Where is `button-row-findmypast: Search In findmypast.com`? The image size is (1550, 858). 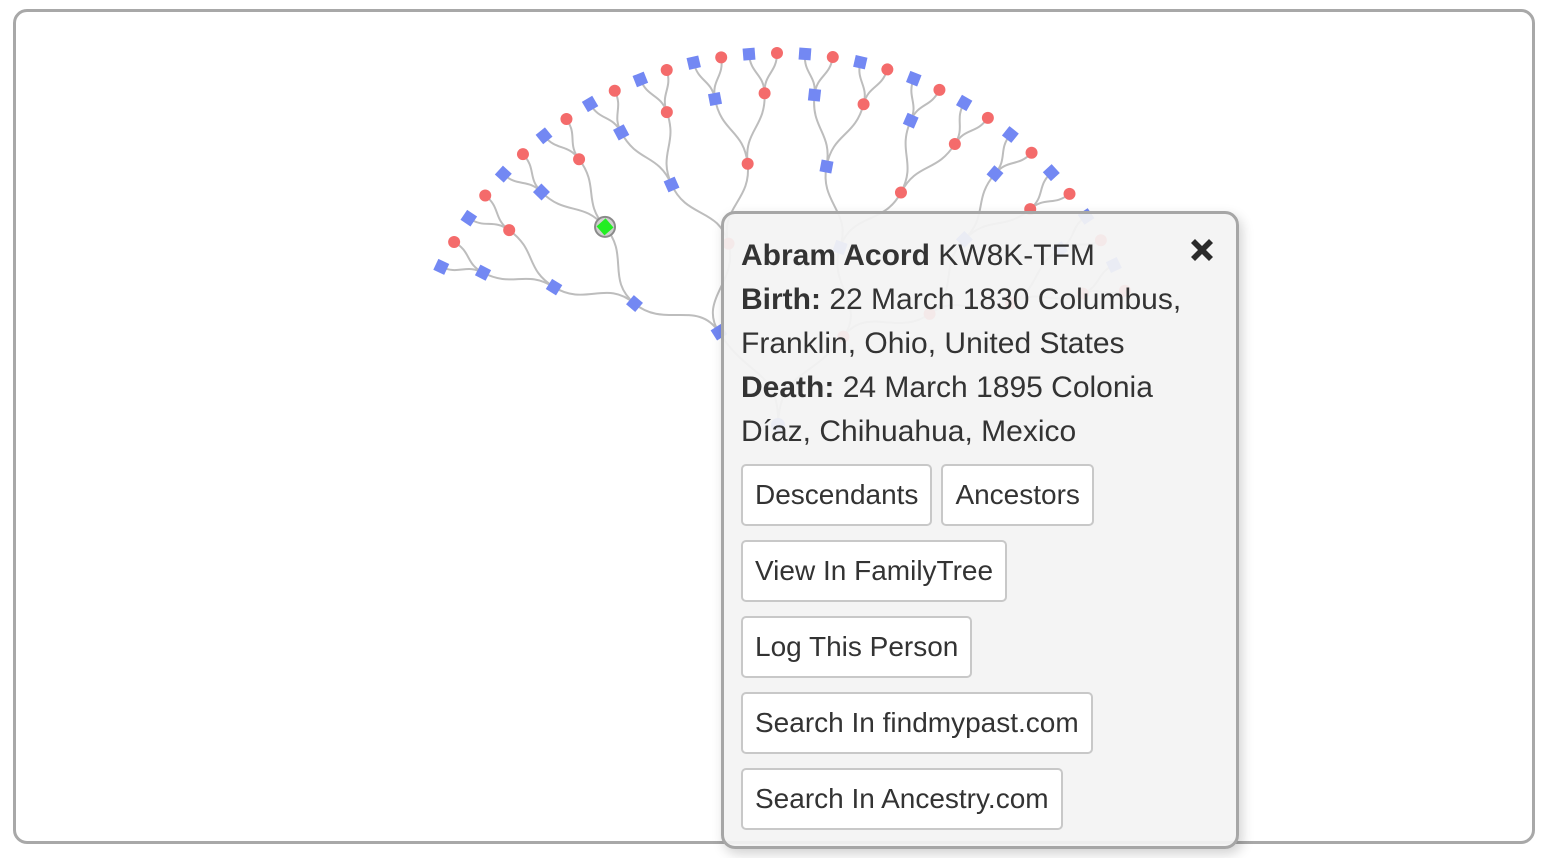 button-row-findmypast: Search In findmypast.com is located at coordinates (979, 723).